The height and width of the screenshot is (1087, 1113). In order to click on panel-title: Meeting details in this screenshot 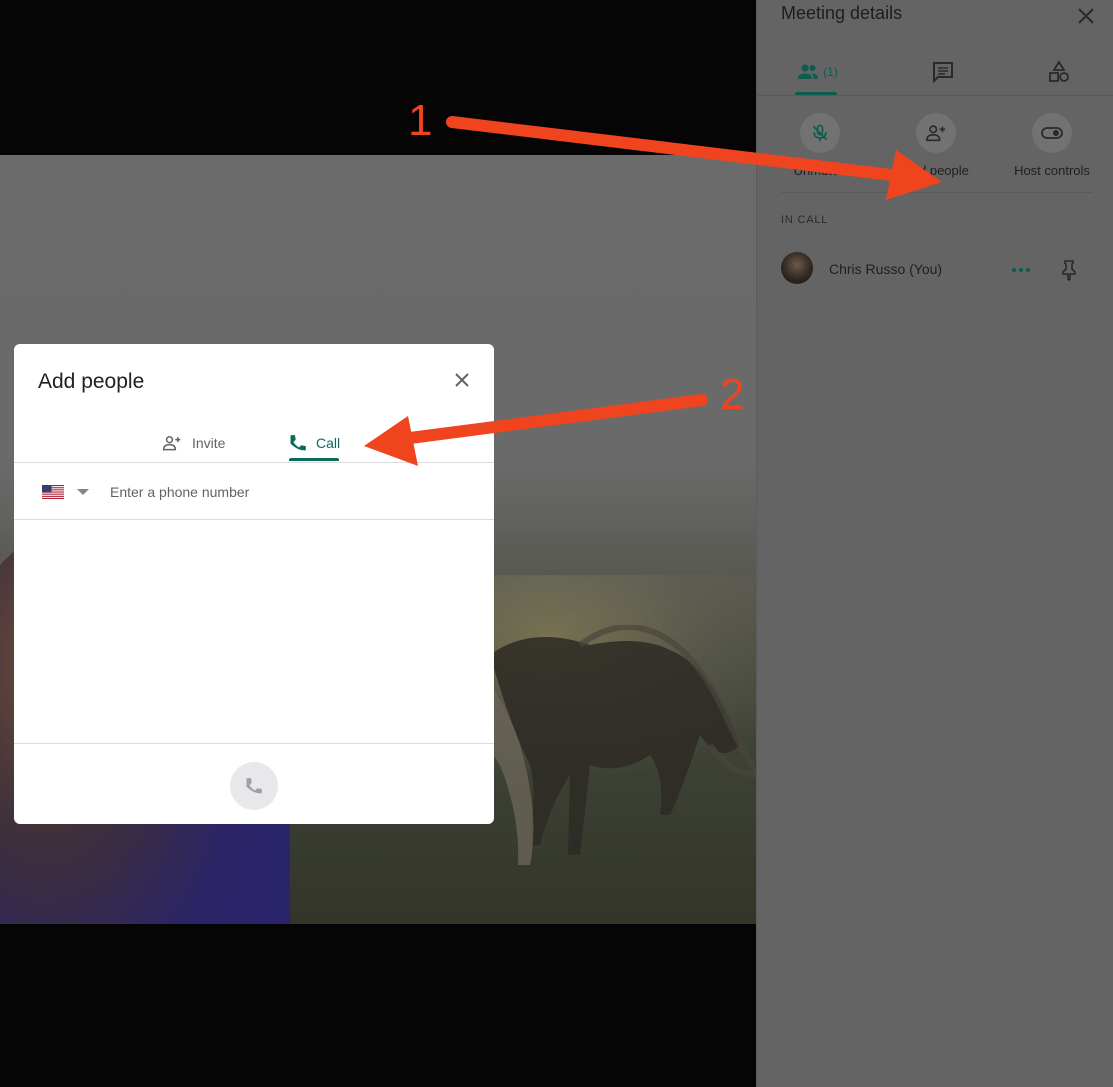, I will do `click(842, 13)`.